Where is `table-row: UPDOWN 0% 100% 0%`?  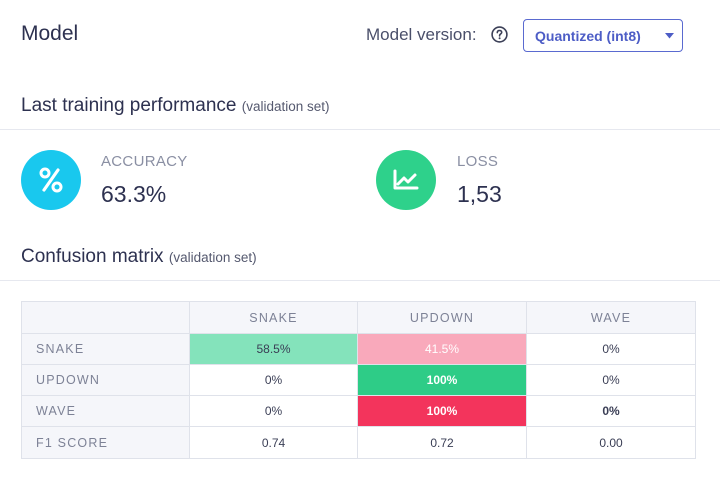 table-row: UPDOWN 0% 100% 0% is located at coordinates (358, 380).